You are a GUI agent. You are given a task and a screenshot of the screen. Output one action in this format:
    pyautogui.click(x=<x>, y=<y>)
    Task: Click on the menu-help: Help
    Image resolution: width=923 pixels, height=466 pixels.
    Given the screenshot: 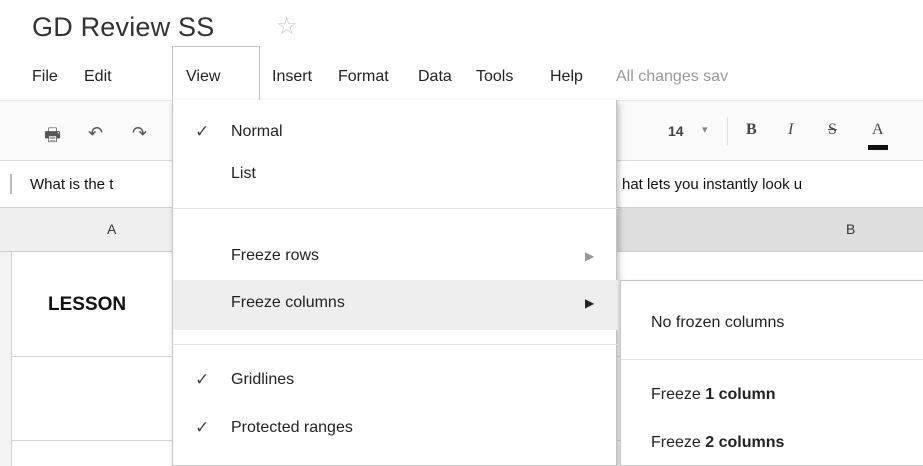 What is the action you would take?
    pyautogui.click(x=566, y=81)
    